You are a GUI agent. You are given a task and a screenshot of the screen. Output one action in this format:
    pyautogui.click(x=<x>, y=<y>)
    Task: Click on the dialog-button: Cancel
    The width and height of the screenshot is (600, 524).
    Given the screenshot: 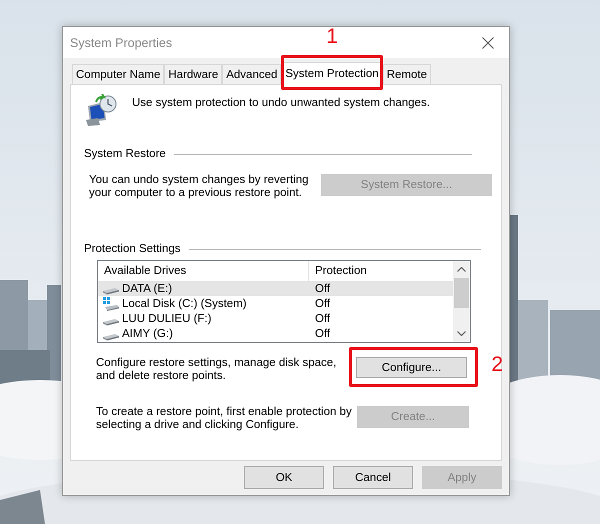 What is the action you would take?
    pyautogui.click(x=373, y=477)
    